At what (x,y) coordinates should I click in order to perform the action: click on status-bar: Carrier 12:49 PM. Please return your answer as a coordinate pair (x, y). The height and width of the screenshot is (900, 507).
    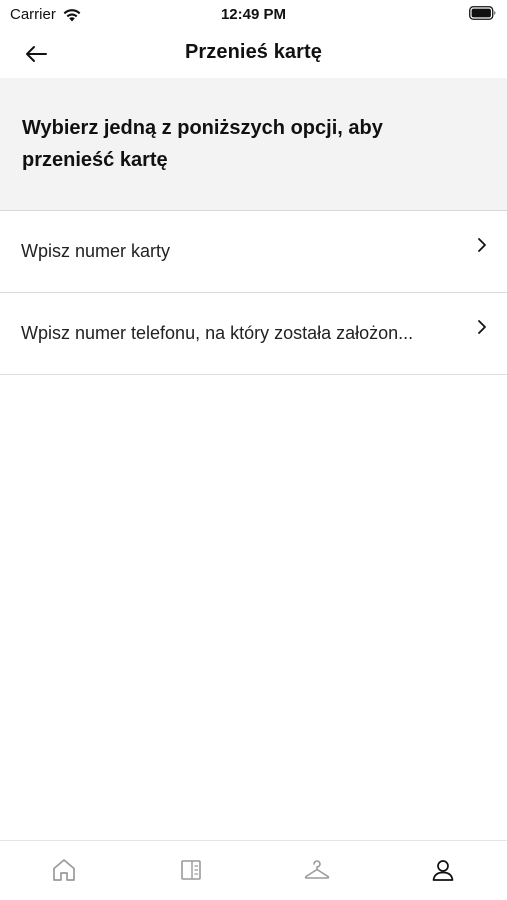
    Looking at the image, I should click on (253, 15).